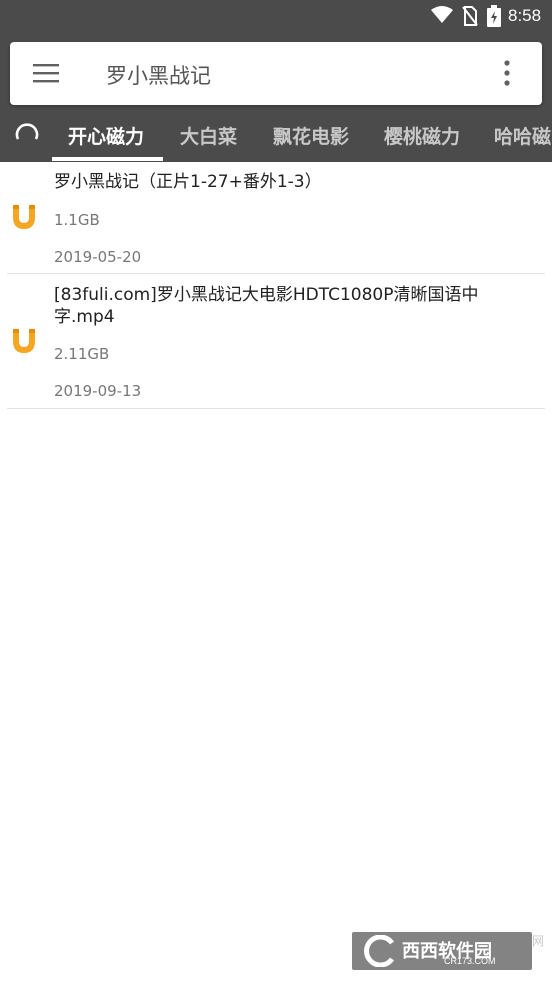 The image size is (552, 981). What do you see at coordinates (208, 135) in the screenshot?
I see `tab-dabaicai: 大白菜` at bounding box center [208, 135].